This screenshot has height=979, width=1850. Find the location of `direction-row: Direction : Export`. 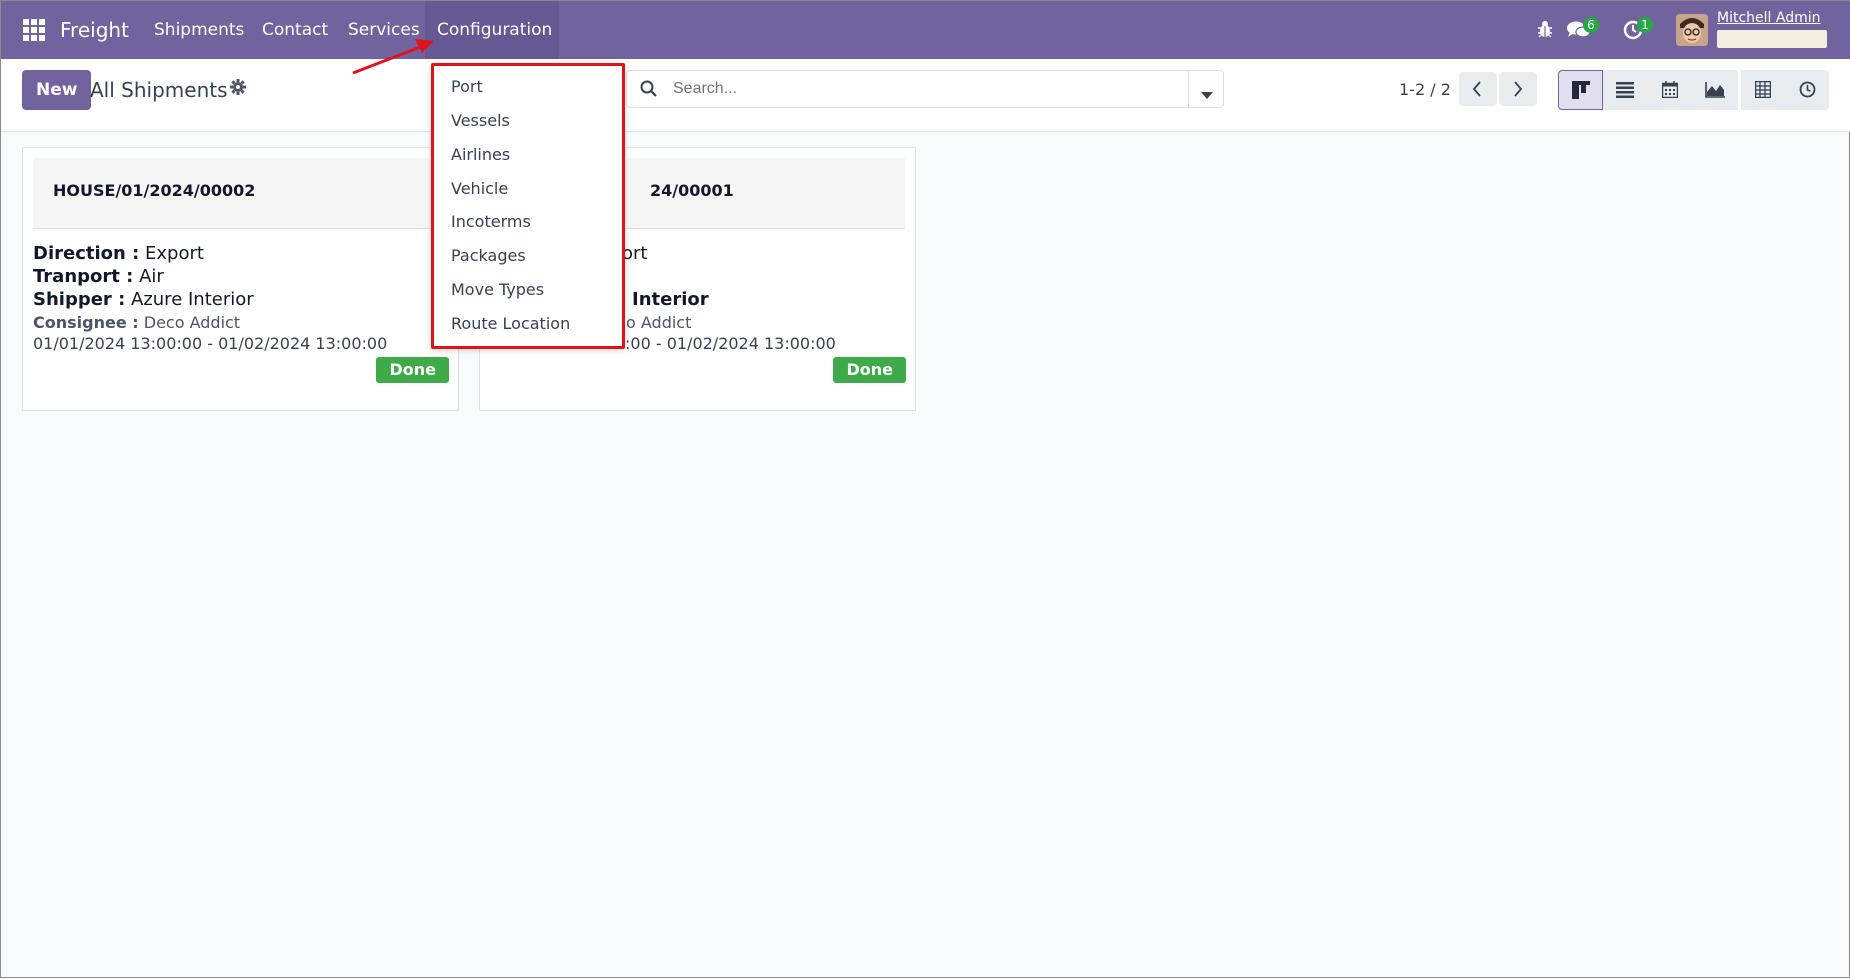

direction-row: Direction : Export is located at coordinates (118, 253).